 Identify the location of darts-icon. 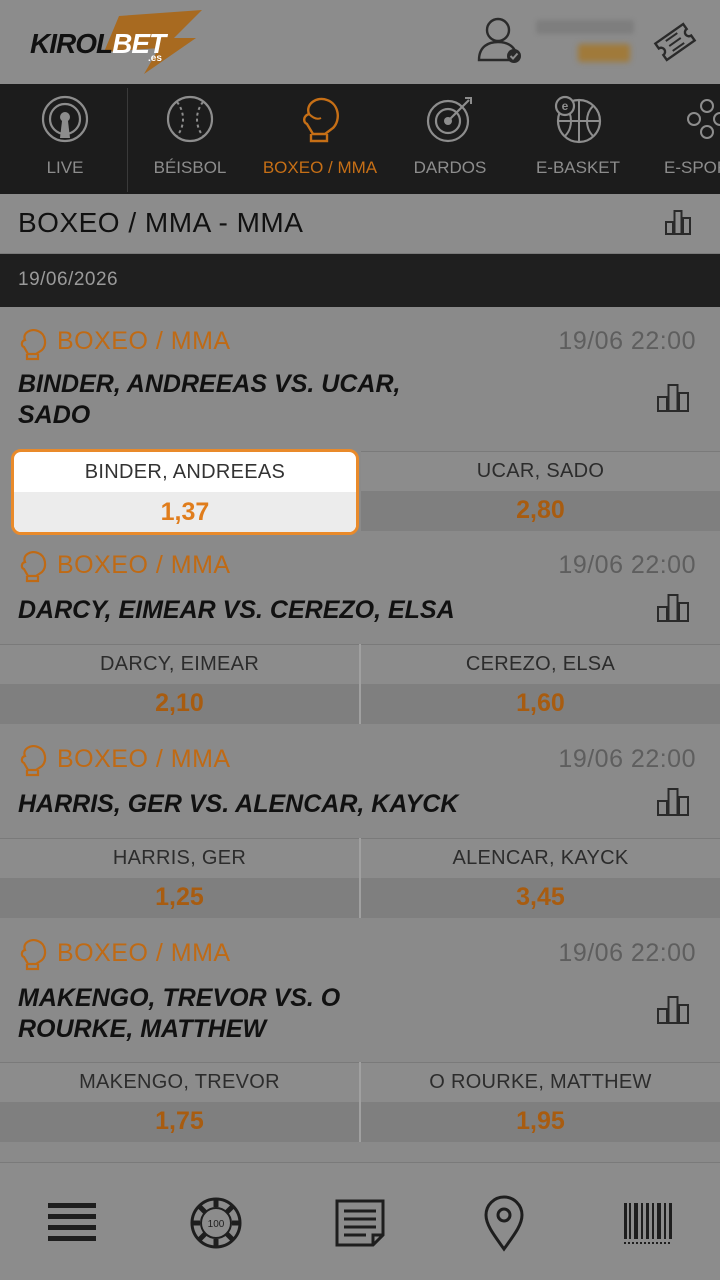
(449, 120).